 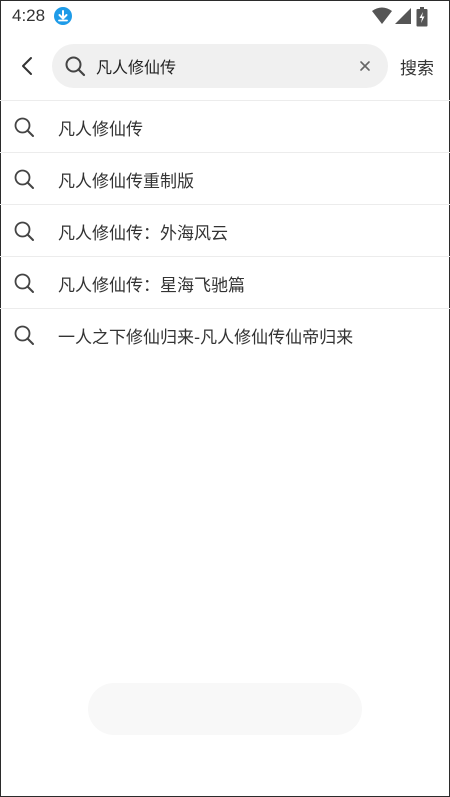 I want to click on list-item: 凡人修仙传：外海风云, so click(x=225, y=231).